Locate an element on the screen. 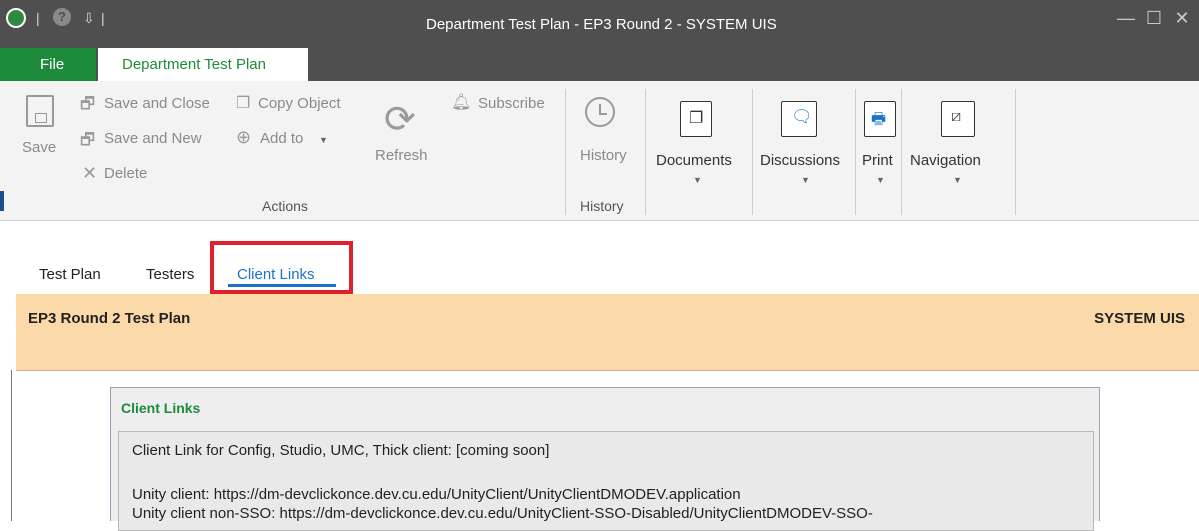 This screenshot has width=1199, height=531. tab-department-test-plan: Department Test Plan is located at coordinates (203, 65).